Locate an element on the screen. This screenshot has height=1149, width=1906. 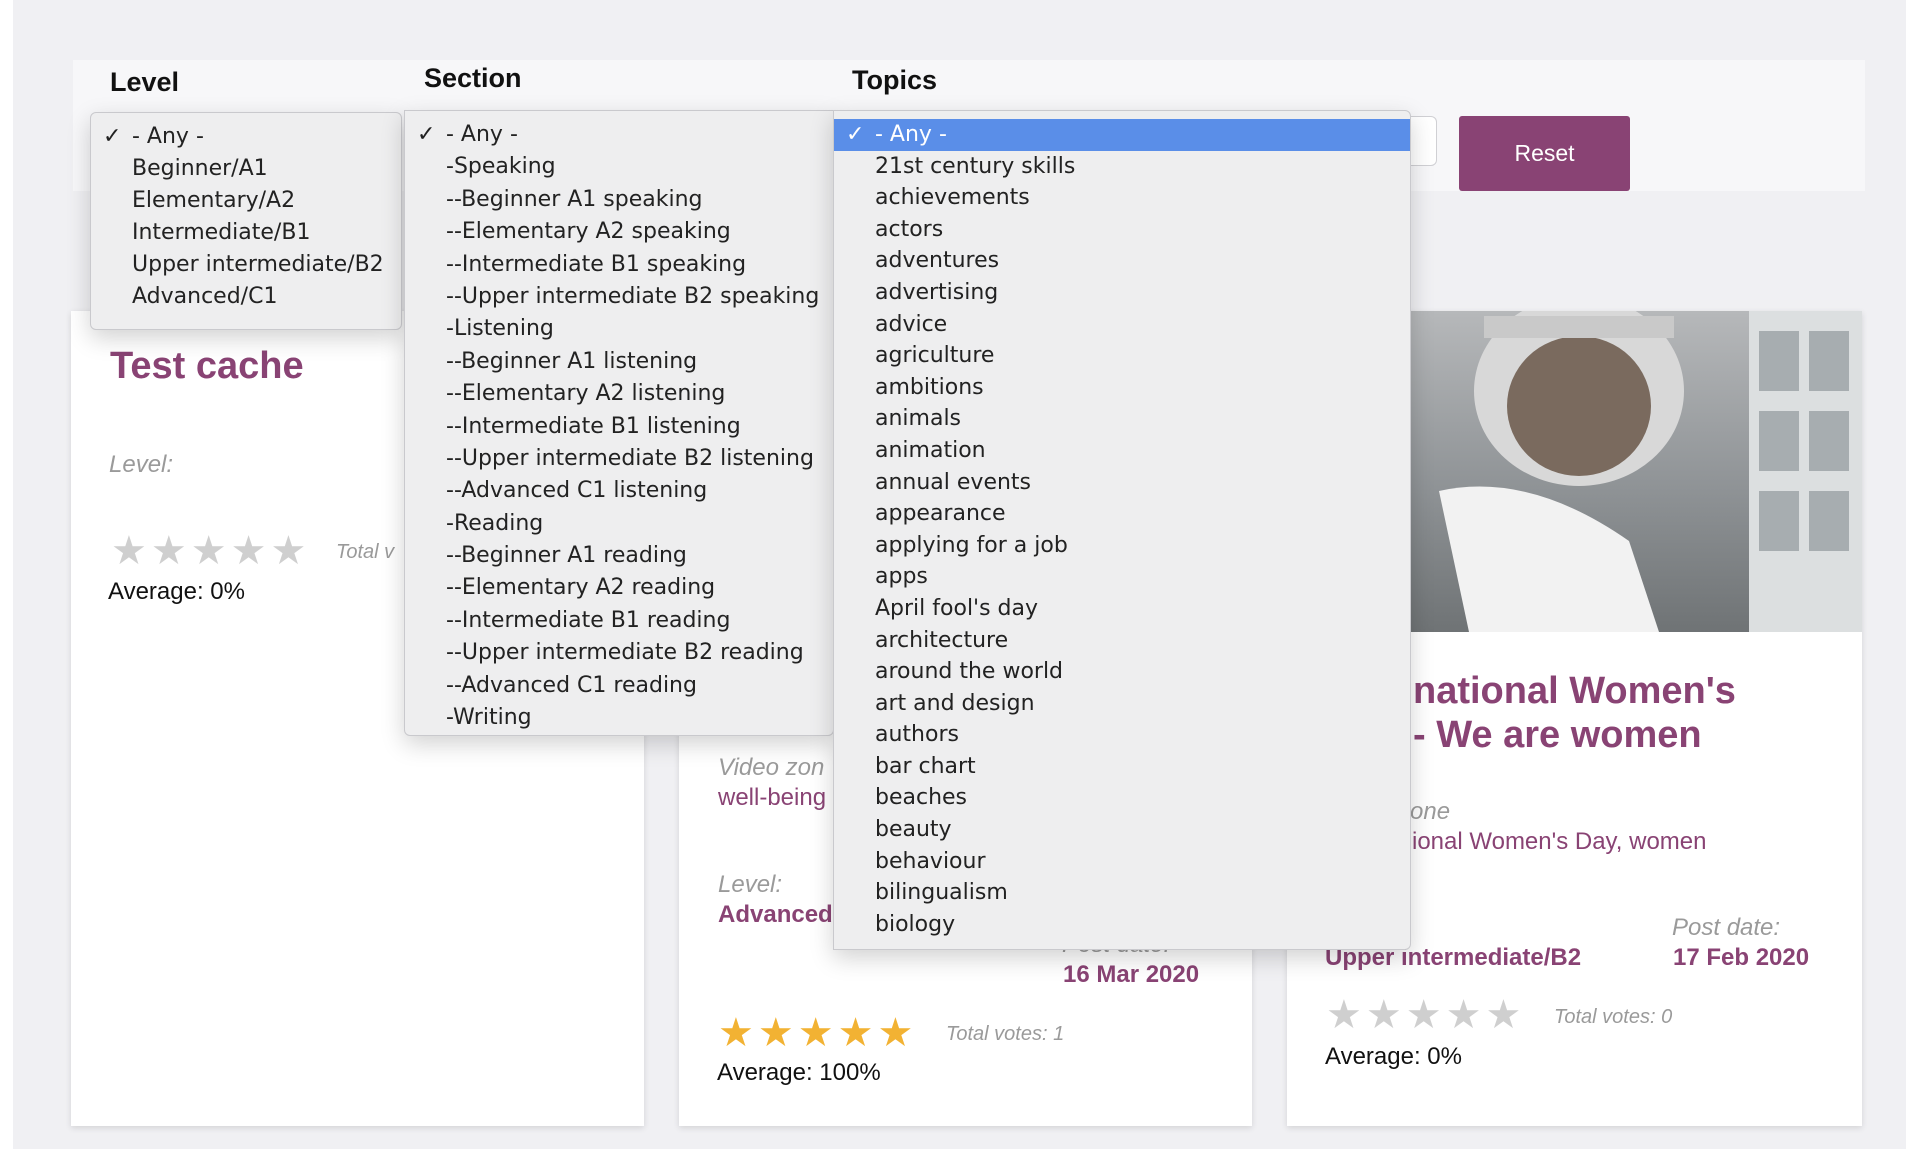
dropdown-option: behaviour is located at coordinates (1122, 862).